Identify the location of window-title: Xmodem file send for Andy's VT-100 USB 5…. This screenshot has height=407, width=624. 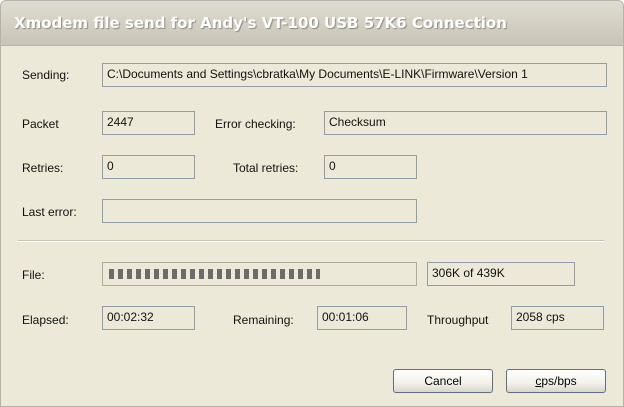
(260, 23).